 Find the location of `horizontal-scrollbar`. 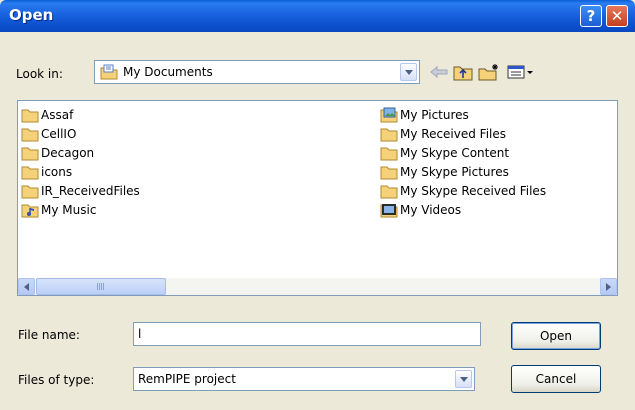

horizontal-scrollbar is located at coordinates (317, 286).